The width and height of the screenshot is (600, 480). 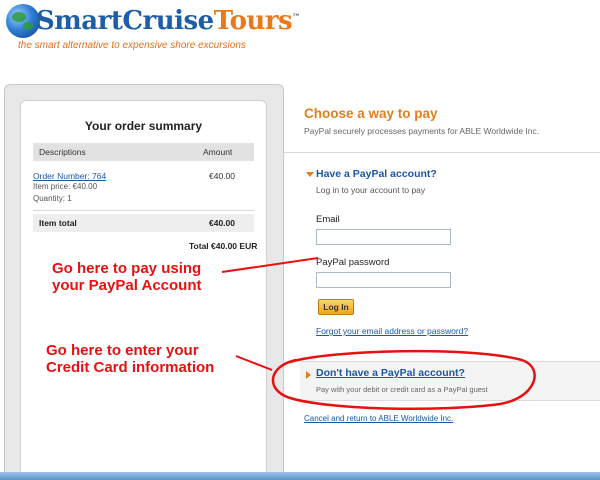 What do you see at coordinates (310, 174) in the screenshot?
I see `arrow-down-icon` at bounding box center [310, 174].